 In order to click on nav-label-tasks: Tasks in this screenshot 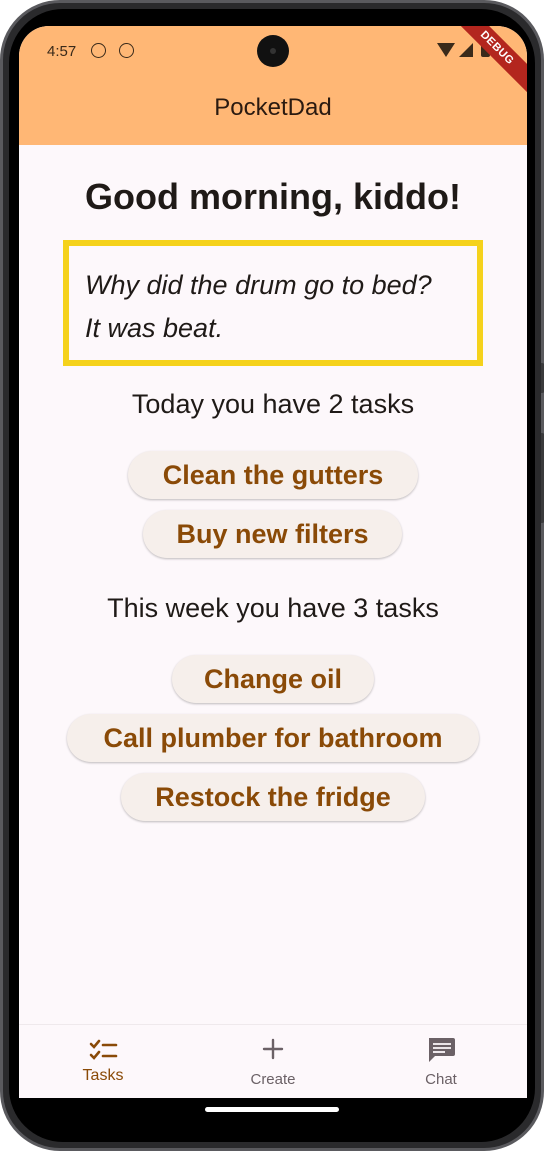, I will do `click(103, 1075)`.